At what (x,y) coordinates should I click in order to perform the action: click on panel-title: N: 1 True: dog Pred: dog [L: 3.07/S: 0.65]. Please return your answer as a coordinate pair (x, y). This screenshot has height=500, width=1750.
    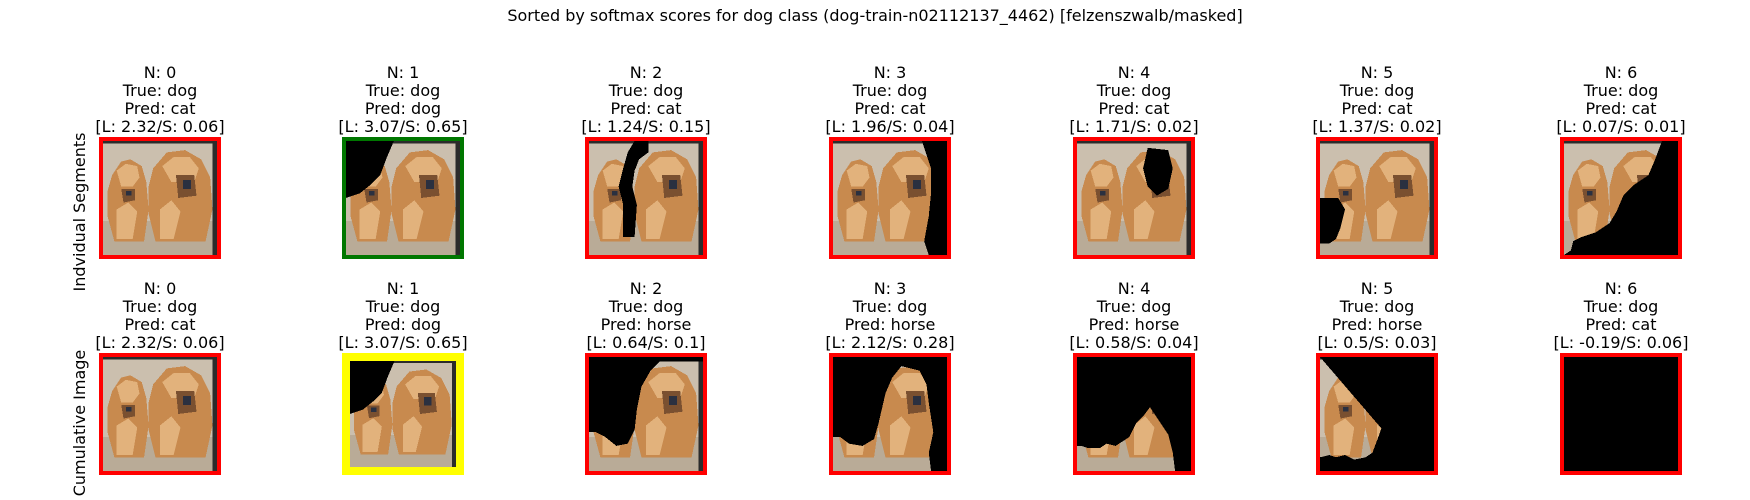
    Looking at the image, I should click on (403, 100).